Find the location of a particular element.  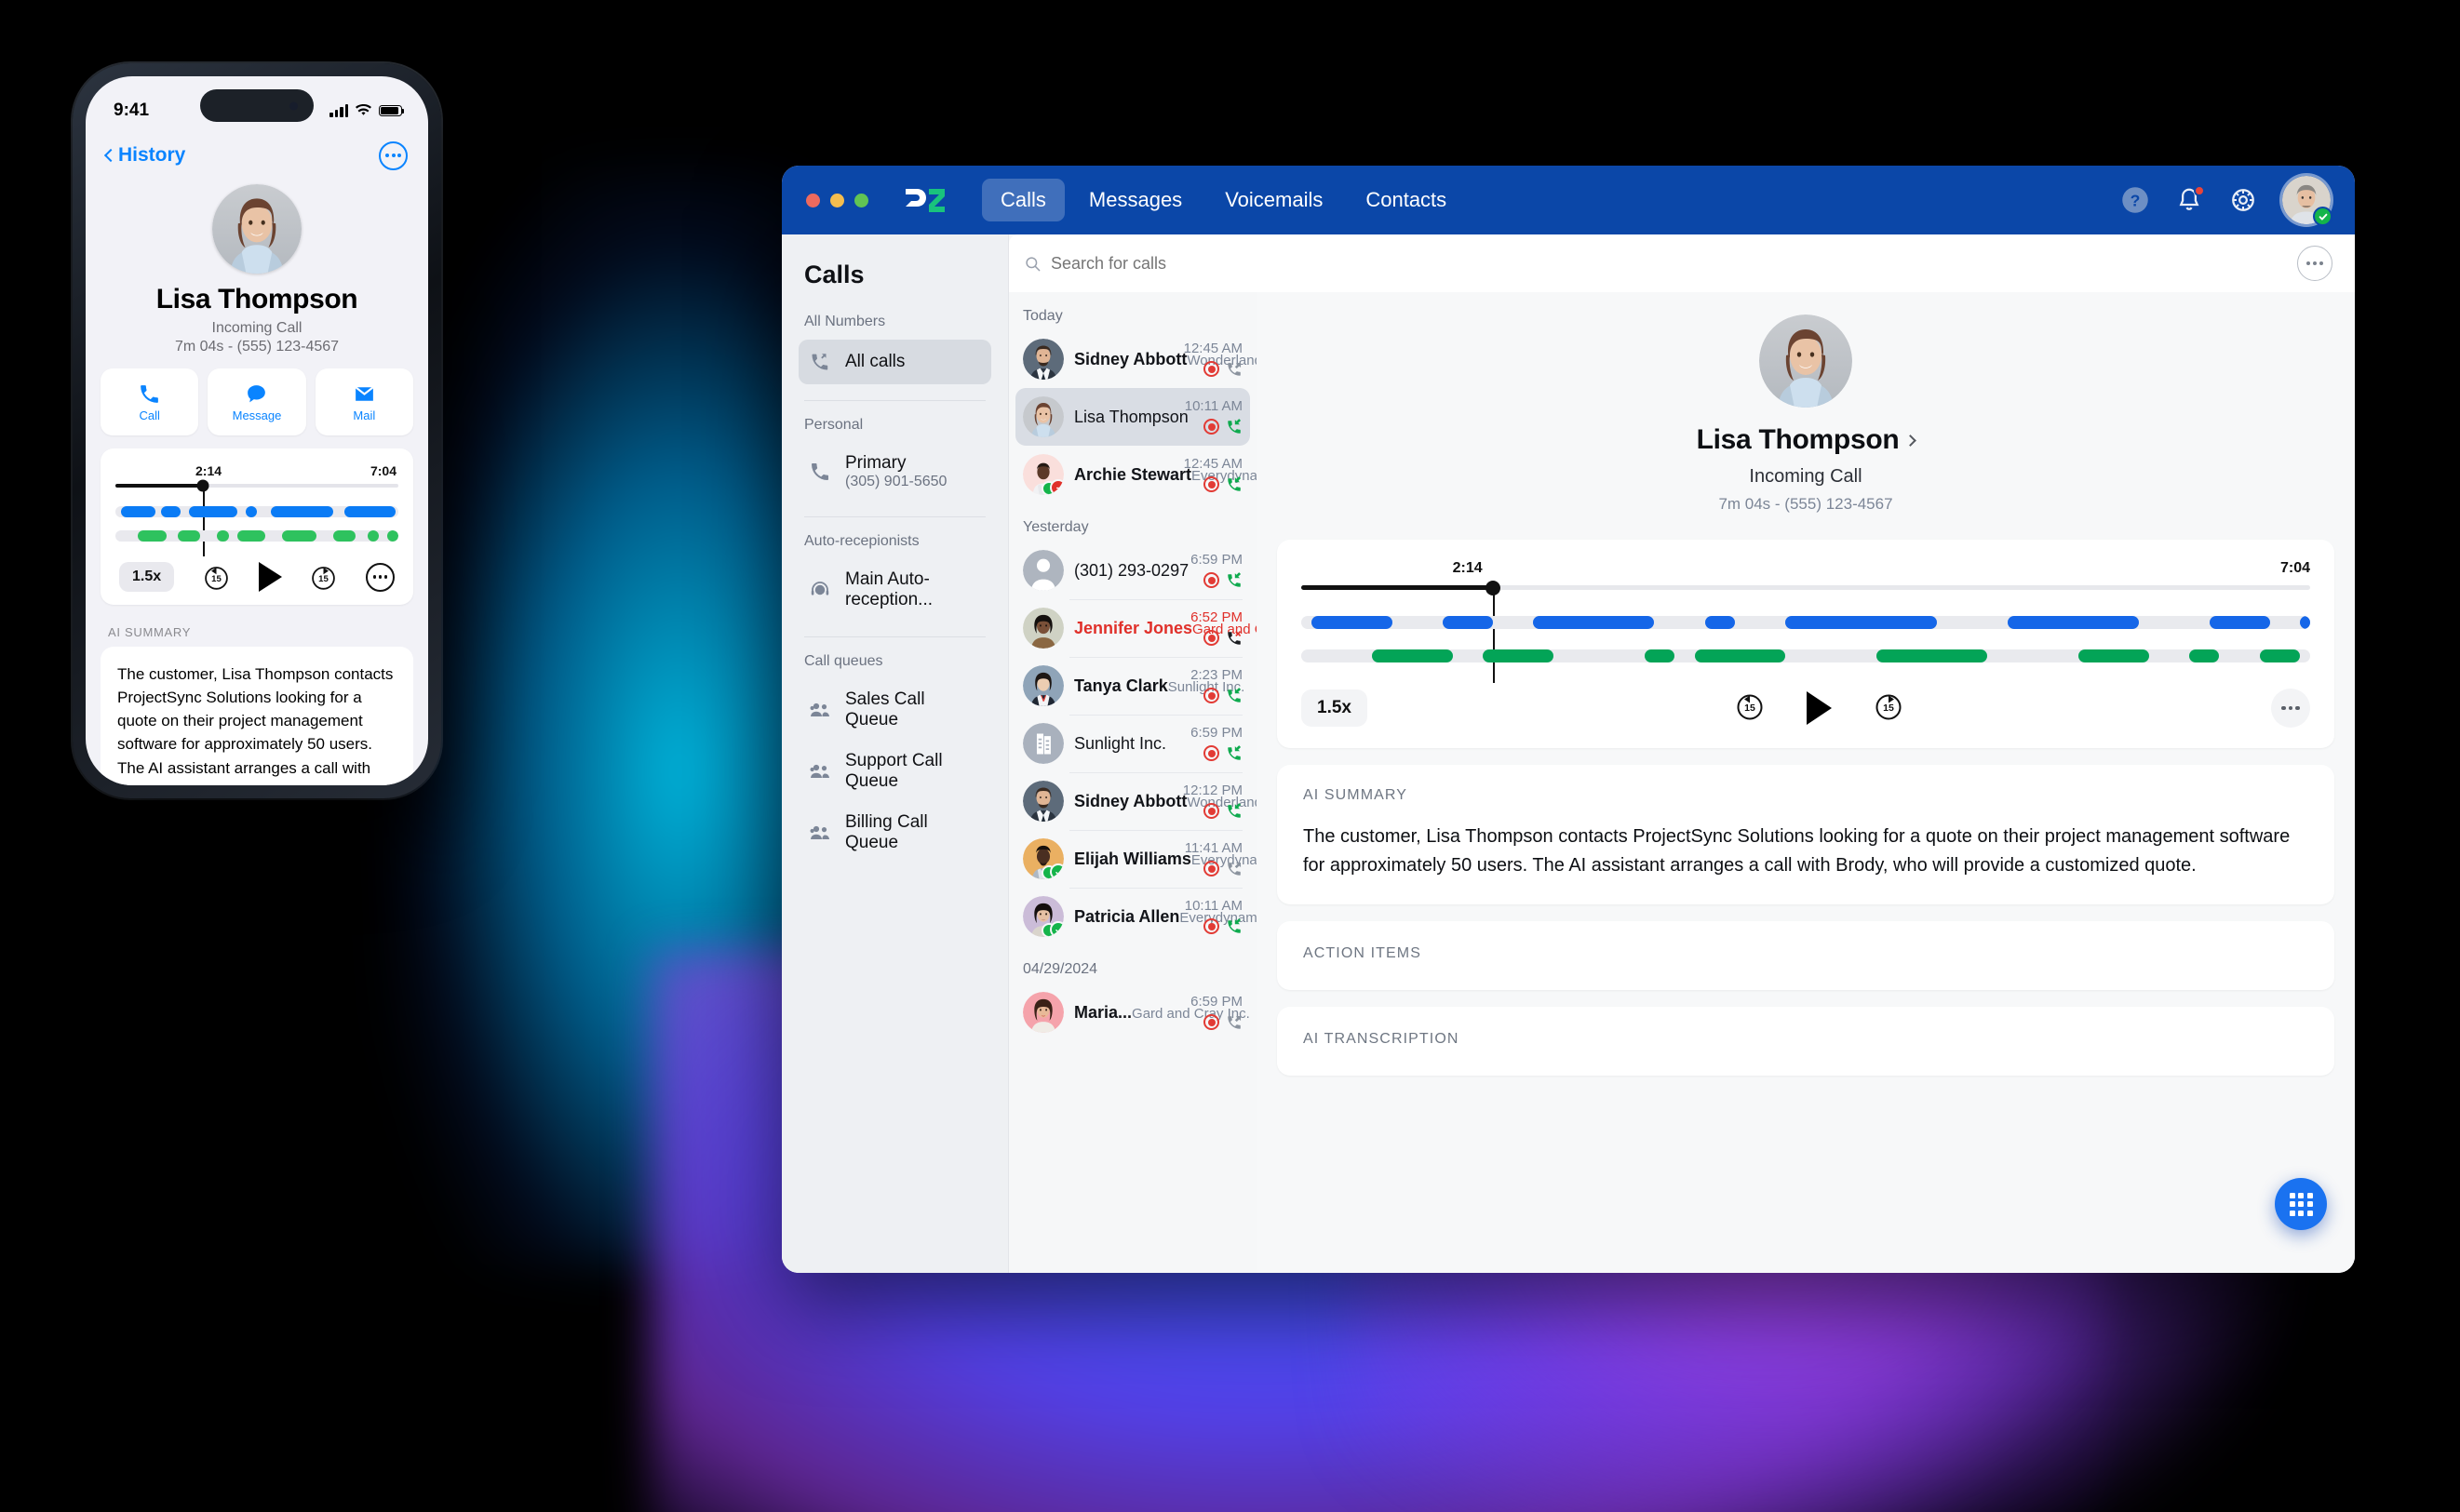

user-avatar-button is located at coordinates (2307, 201).